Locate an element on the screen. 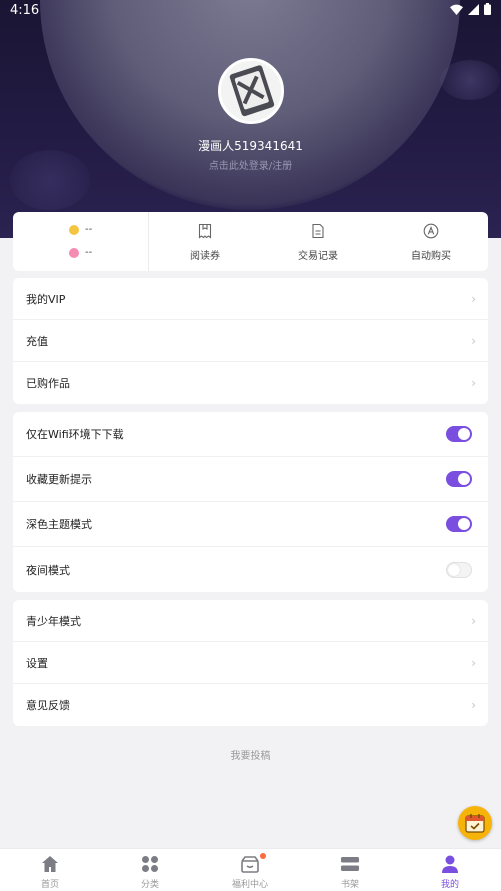 The image size is (501, 891). setting-label: 夜间模式 is located at coordinates (48, 570).